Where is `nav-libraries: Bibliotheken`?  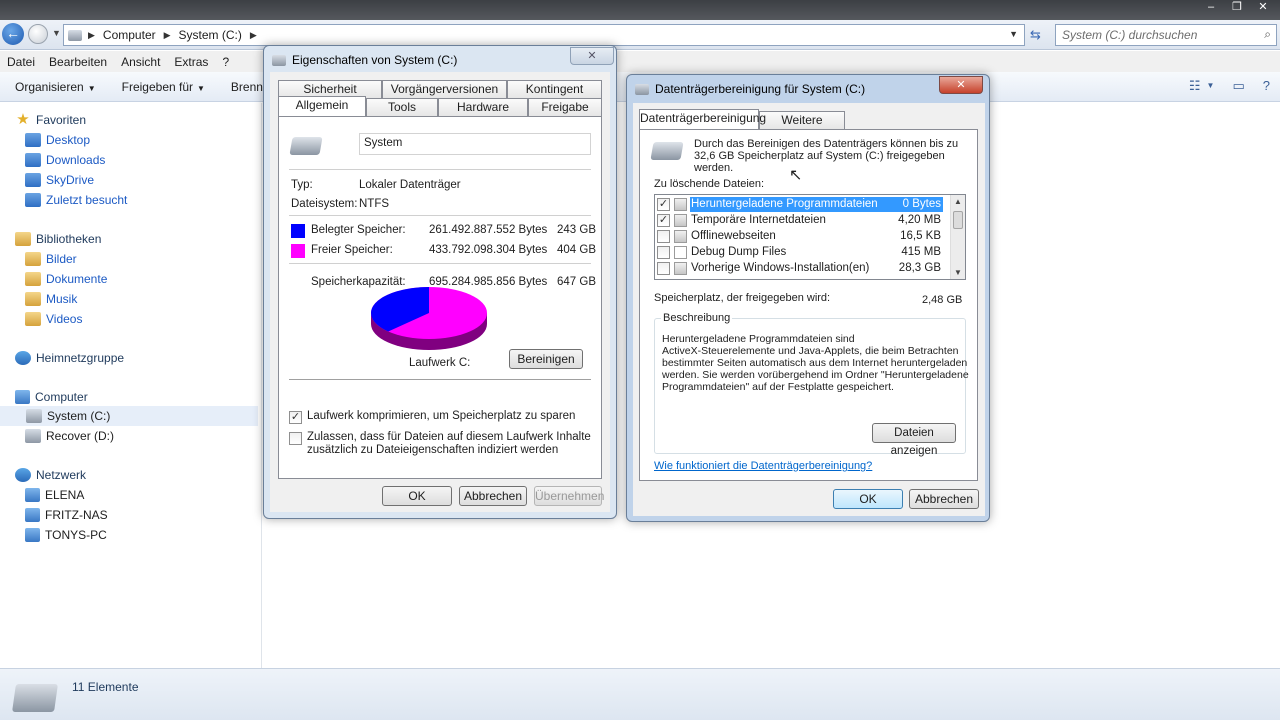
nav-libraries: Bibliotheken is located at coordinates (58, 239).